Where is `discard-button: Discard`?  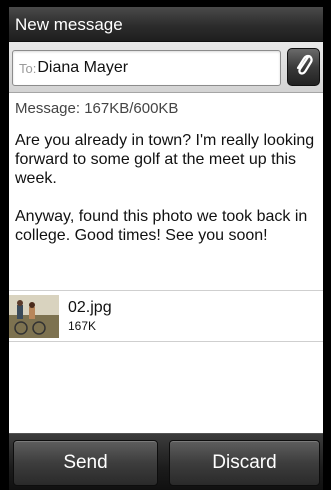 discard-button: Discard is located at coordinates (244, 463).